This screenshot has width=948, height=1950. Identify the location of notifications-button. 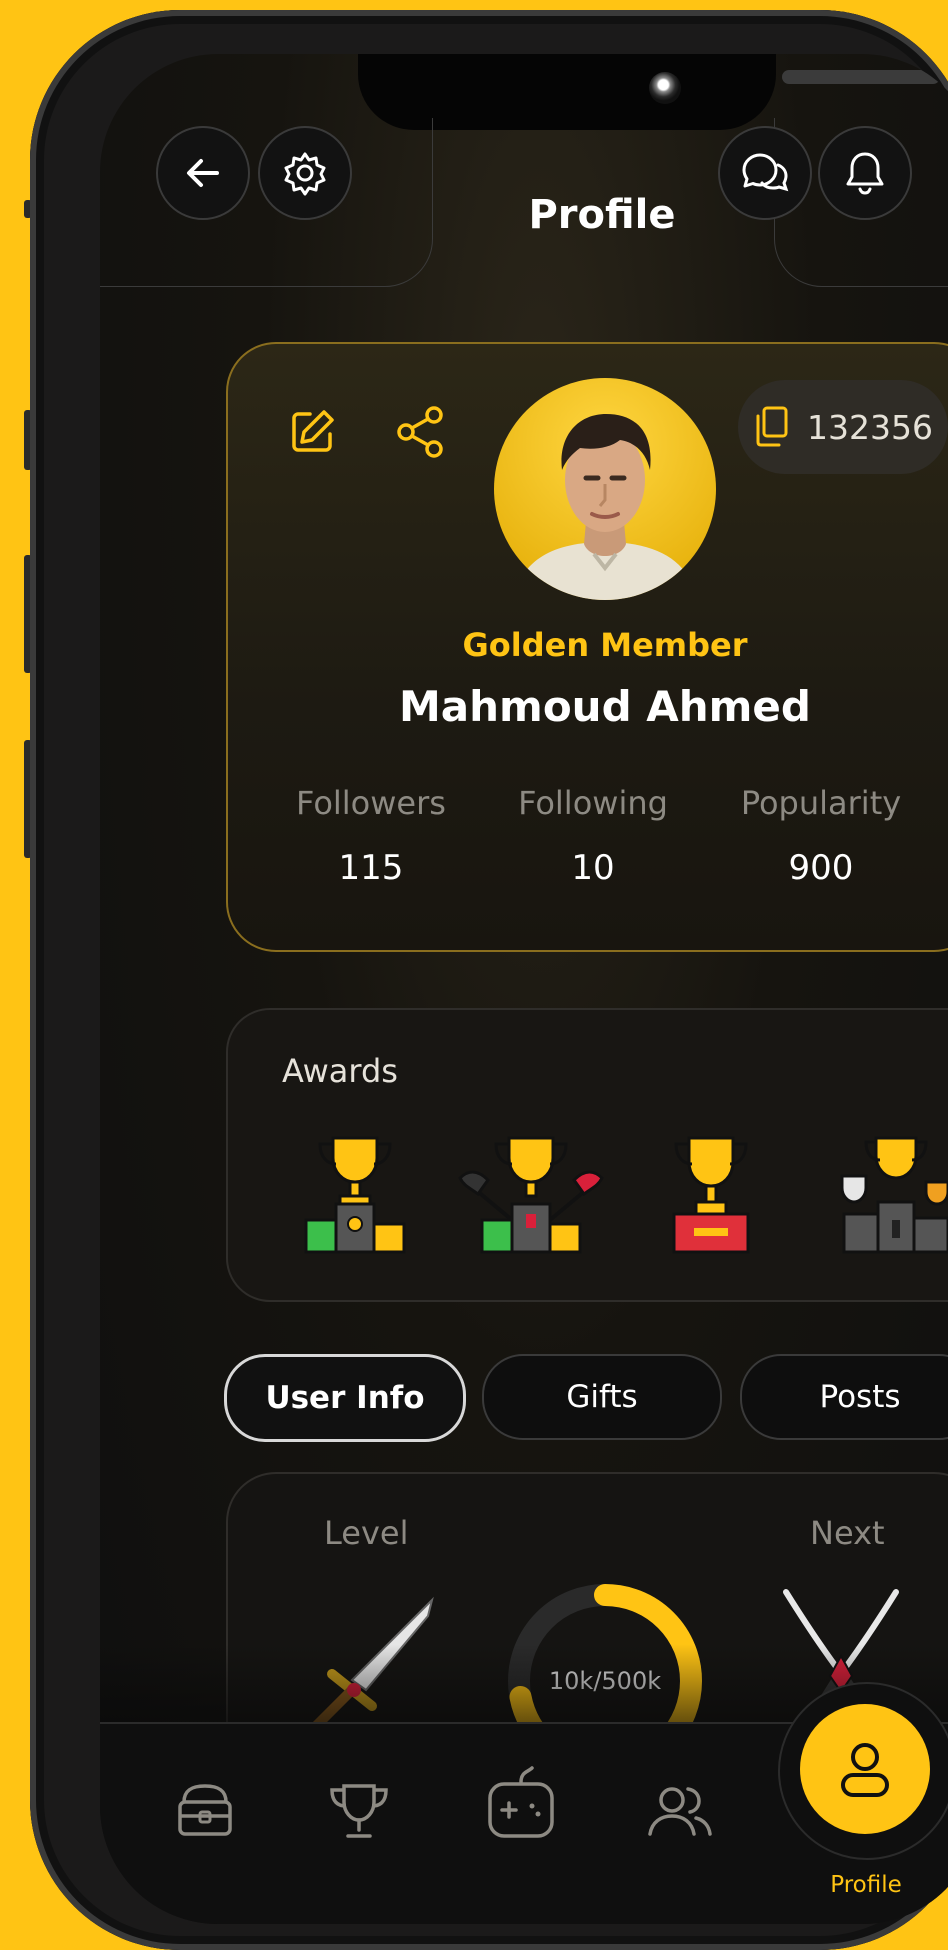
(865, 173).